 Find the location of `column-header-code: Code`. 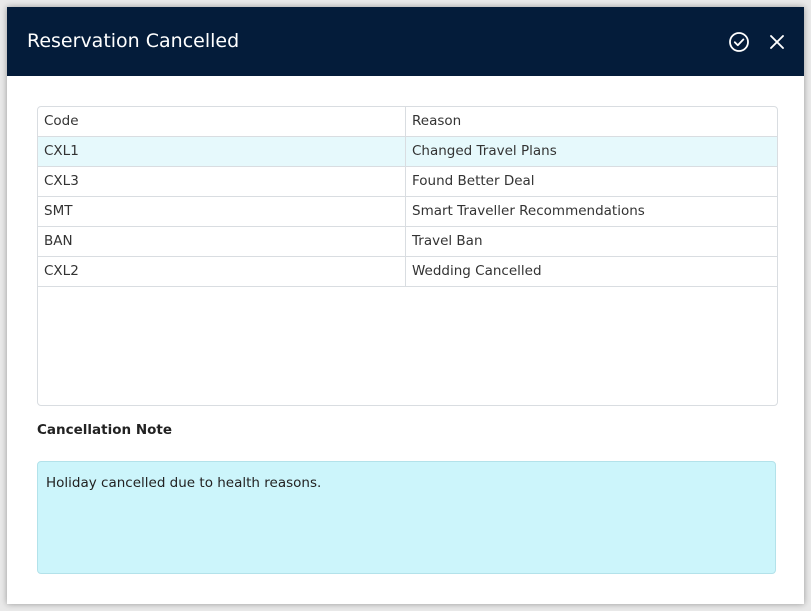

column-header-code: Code is located at coordinates (222, 121).